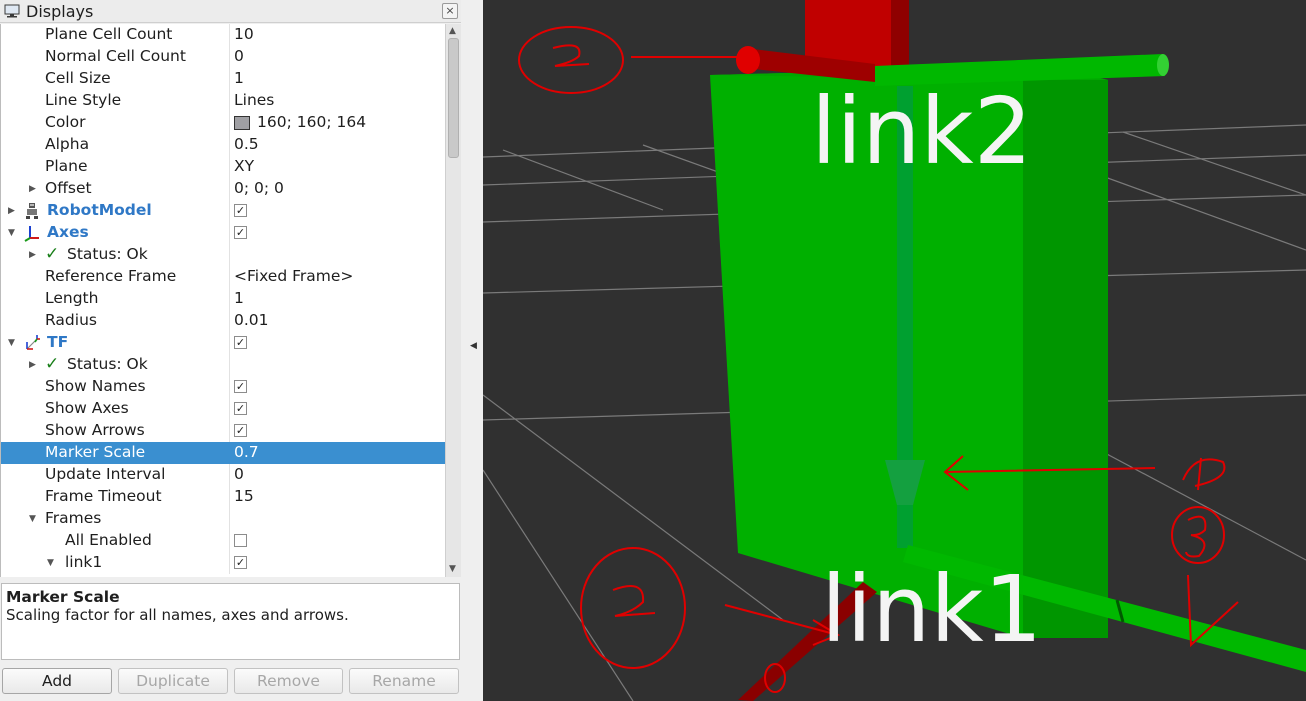 This screenshot has height=701, width=1306. Describe the element at coordinates (748, 60) in the screenshot. I see `red-axis-upper-cap` at that location.